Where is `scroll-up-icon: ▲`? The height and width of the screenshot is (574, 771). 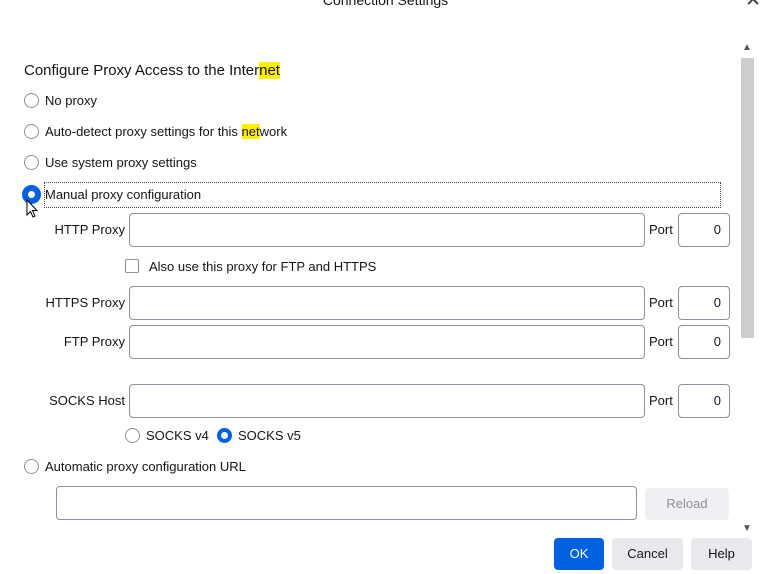
scroll-up-icon: ▲ is located at coordinates (747, 47).